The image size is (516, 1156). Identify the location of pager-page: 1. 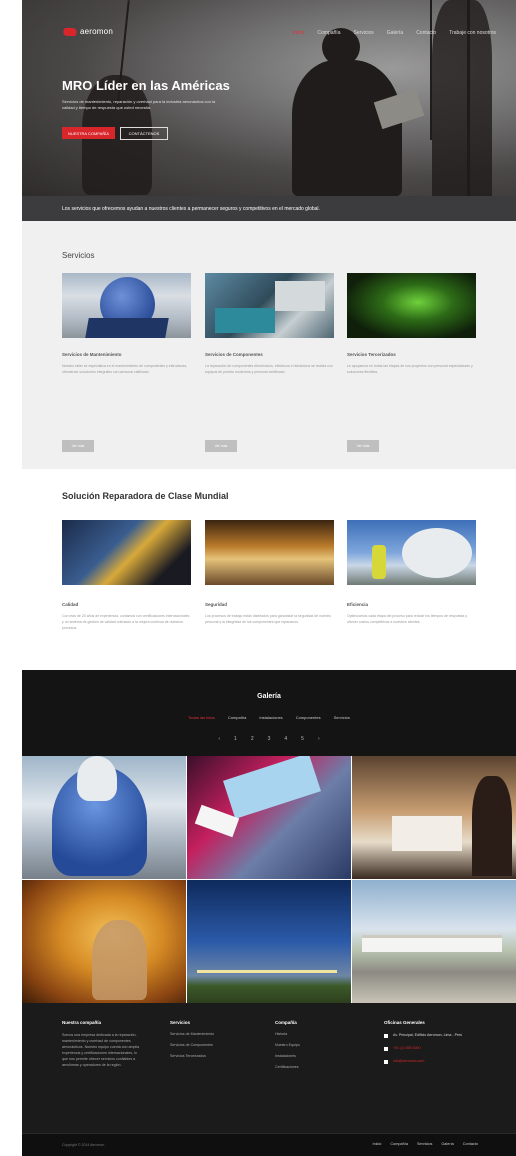
(235, 739).